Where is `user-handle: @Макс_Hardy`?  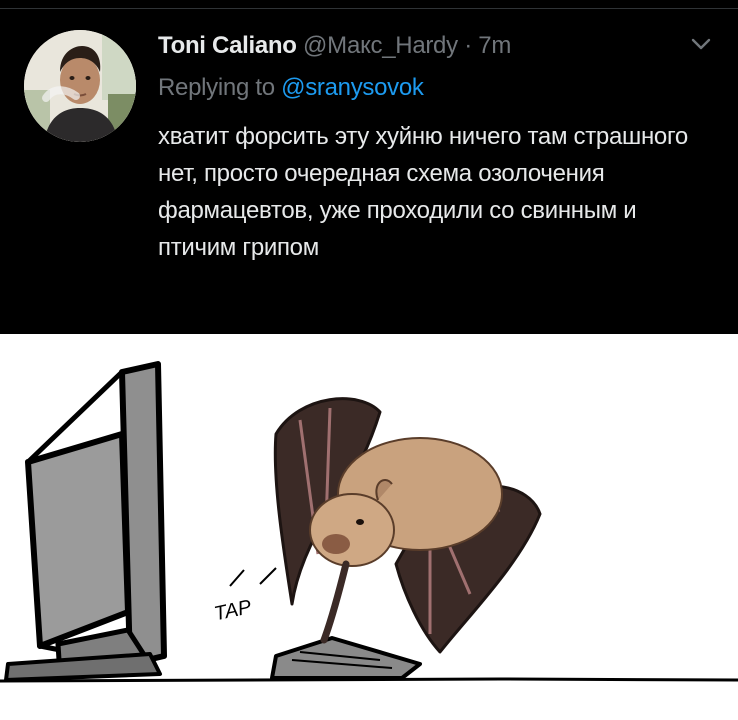
user-handle: @Макс_Hardy is located at coordinates (380, 45).